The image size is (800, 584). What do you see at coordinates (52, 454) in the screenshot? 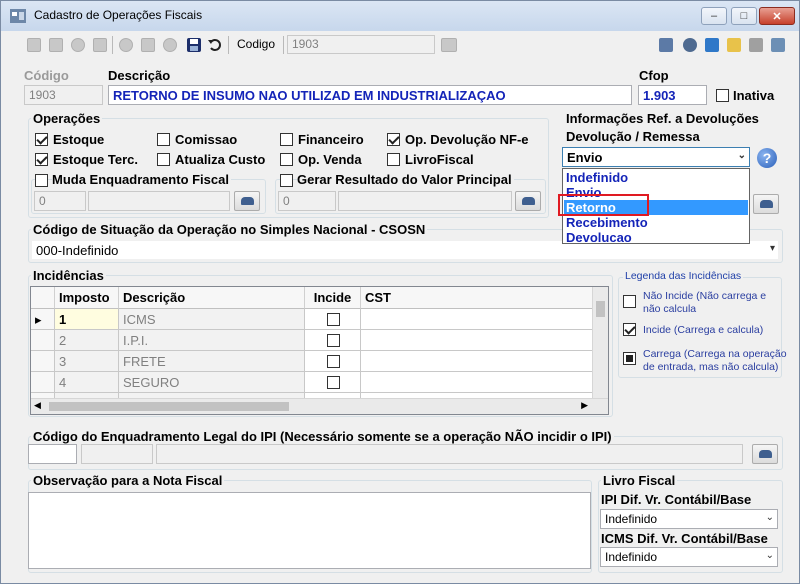
I see `ipi-code-field` at bounding box center [52, 454].